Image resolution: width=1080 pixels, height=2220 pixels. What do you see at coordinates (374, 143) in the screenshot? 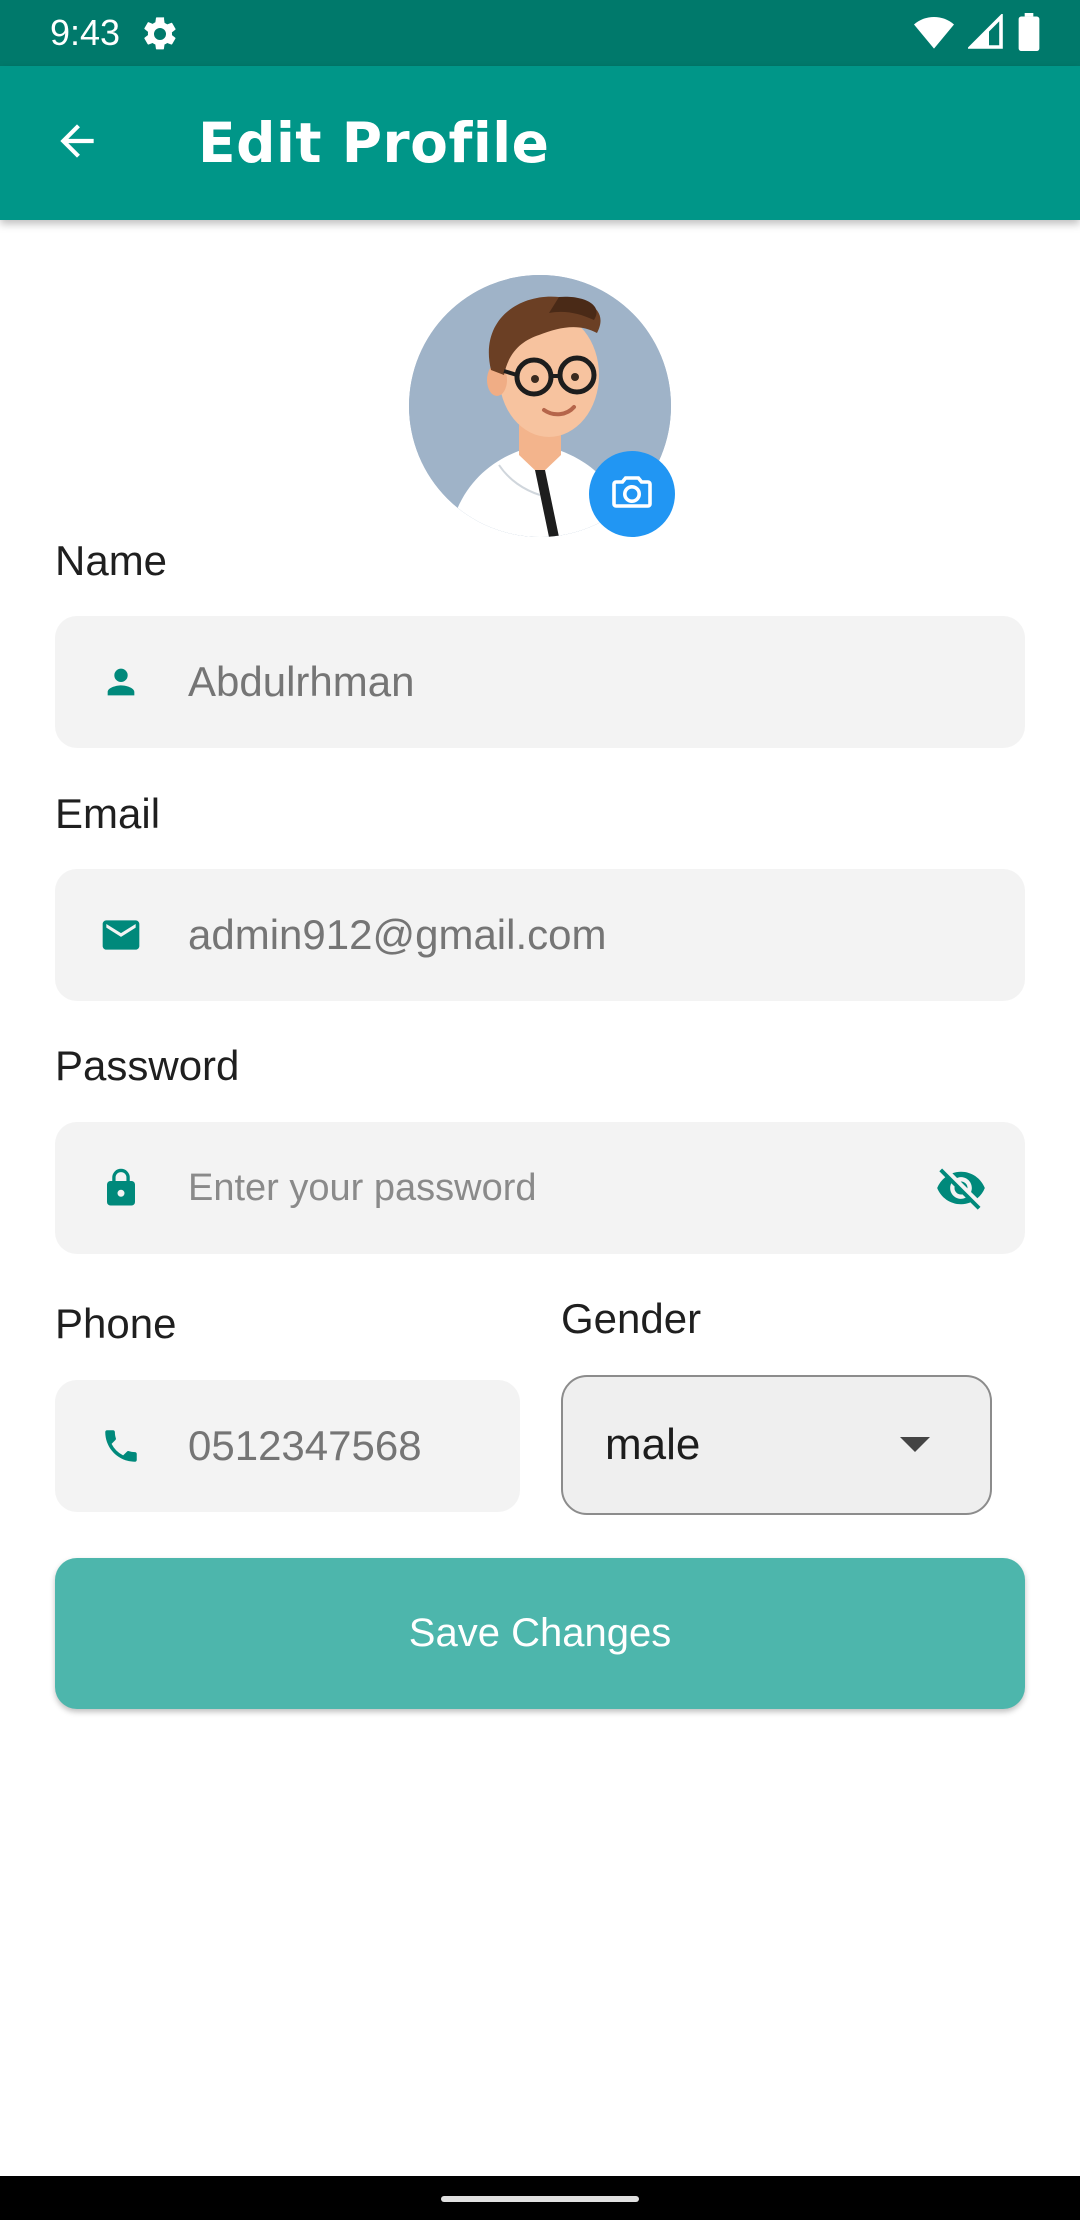
I see `page-title: Edit Profile` at bounding box center [374, 143].